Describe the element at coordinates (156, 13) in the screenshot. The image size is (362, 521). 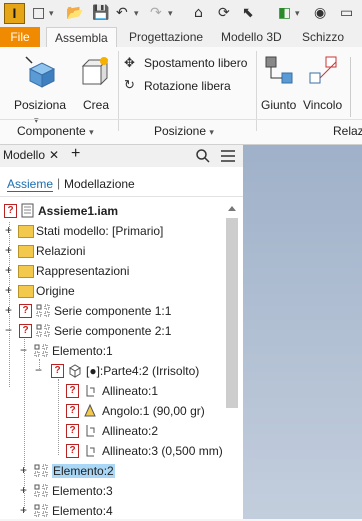
I see `redo-icon: ↷` at that location.